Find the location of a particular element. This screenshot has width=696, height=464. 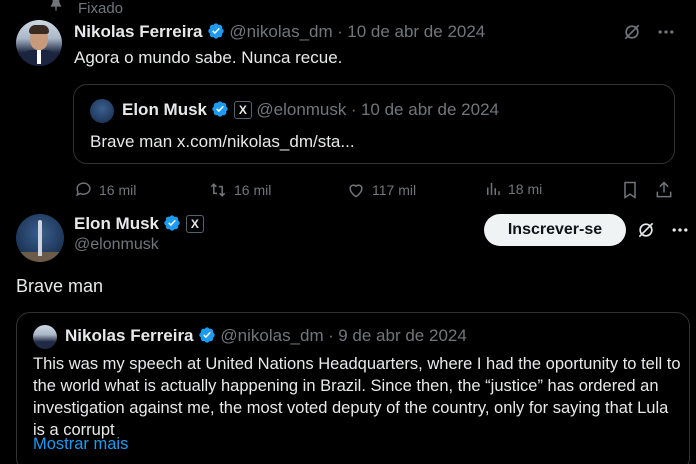

like-button: 117 mil is located at coordinates (381, 190).